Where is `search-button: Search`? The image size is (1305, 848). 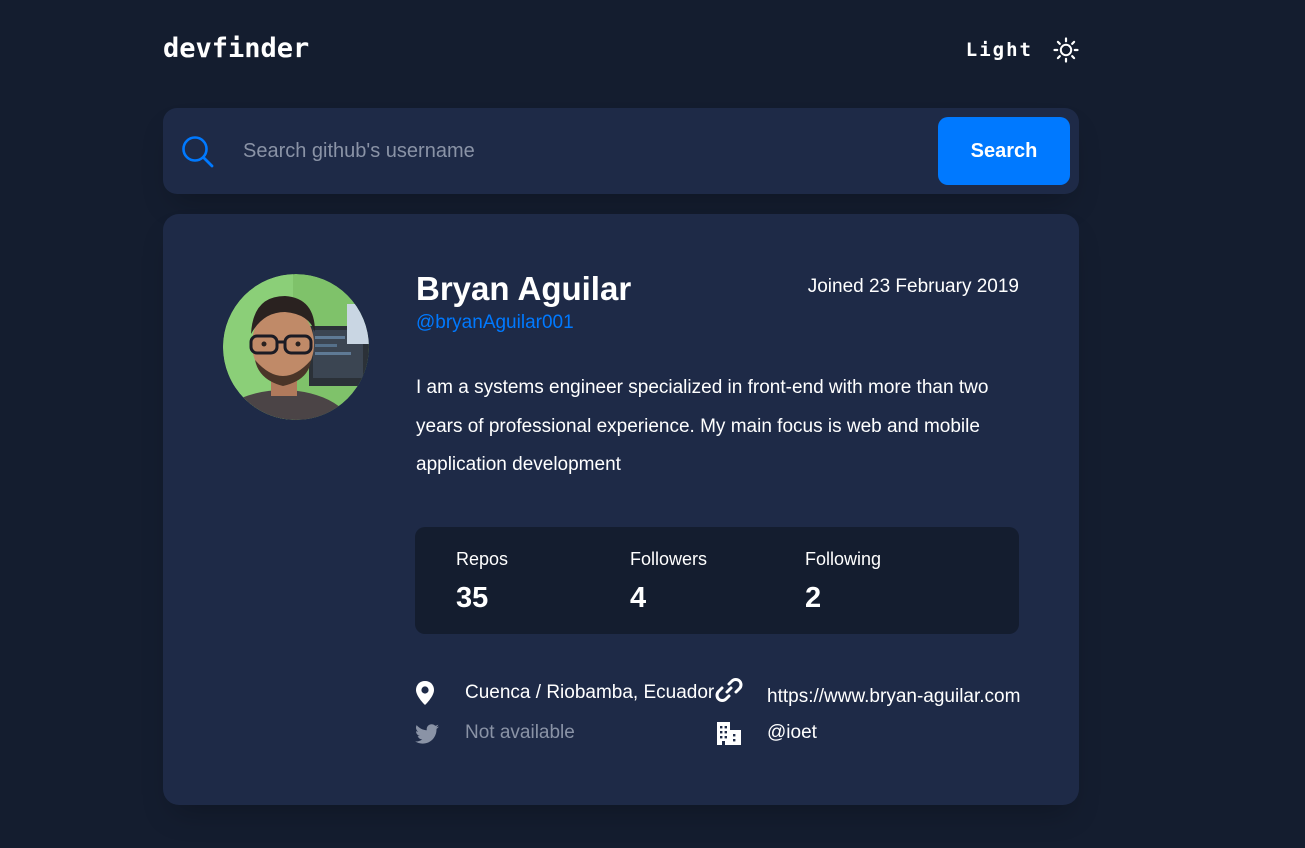 search-button: Search is located at coordinates (1004, 151).